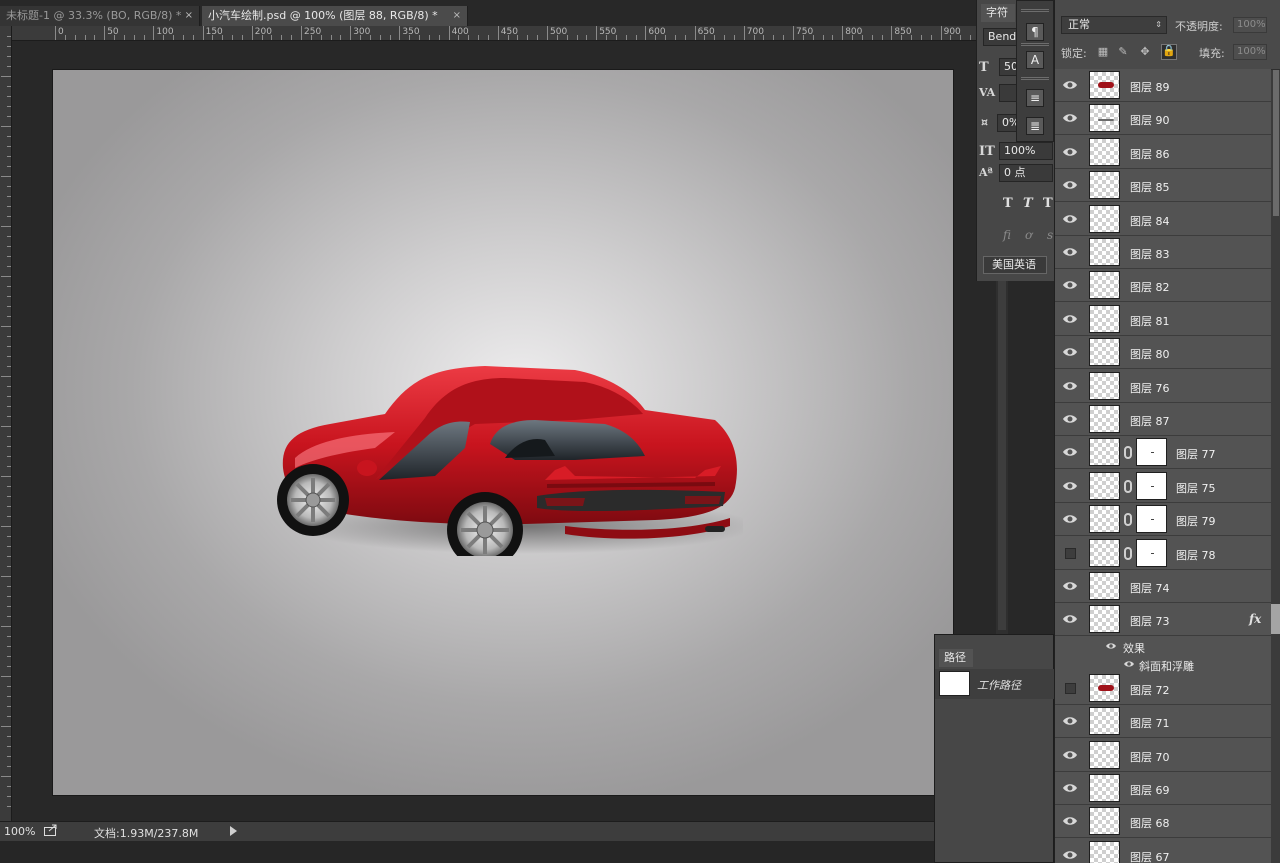 This screenshot has height=863, width=1280. I want to click on faux-bold-icon: T, so click(1008, 203).